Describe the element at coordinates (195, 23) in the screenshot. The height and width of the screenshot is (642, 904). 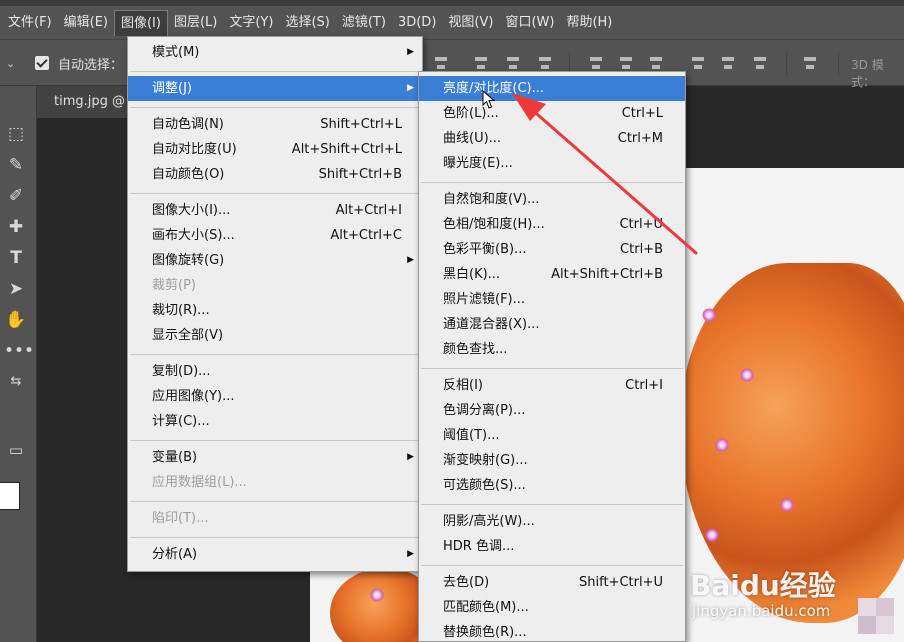
I see `menu-3: 图层(L)` at that location.